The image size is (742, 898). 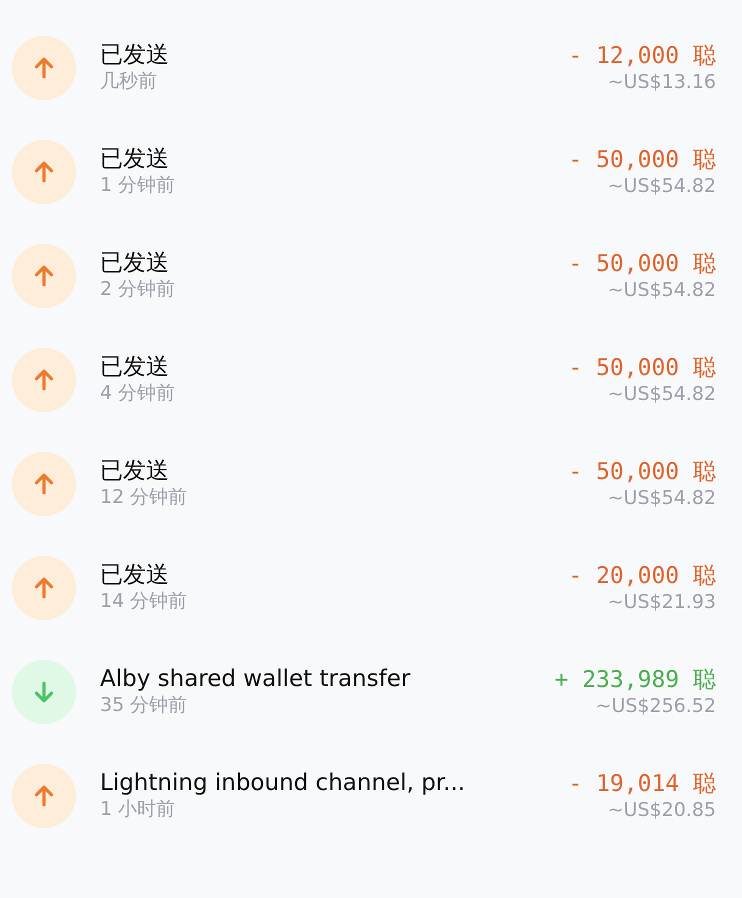 What do you see at coordinates (138, 393) in the screenshot?
I see `transaction-time: 4 分钟前` at bounding box center [138, 393].